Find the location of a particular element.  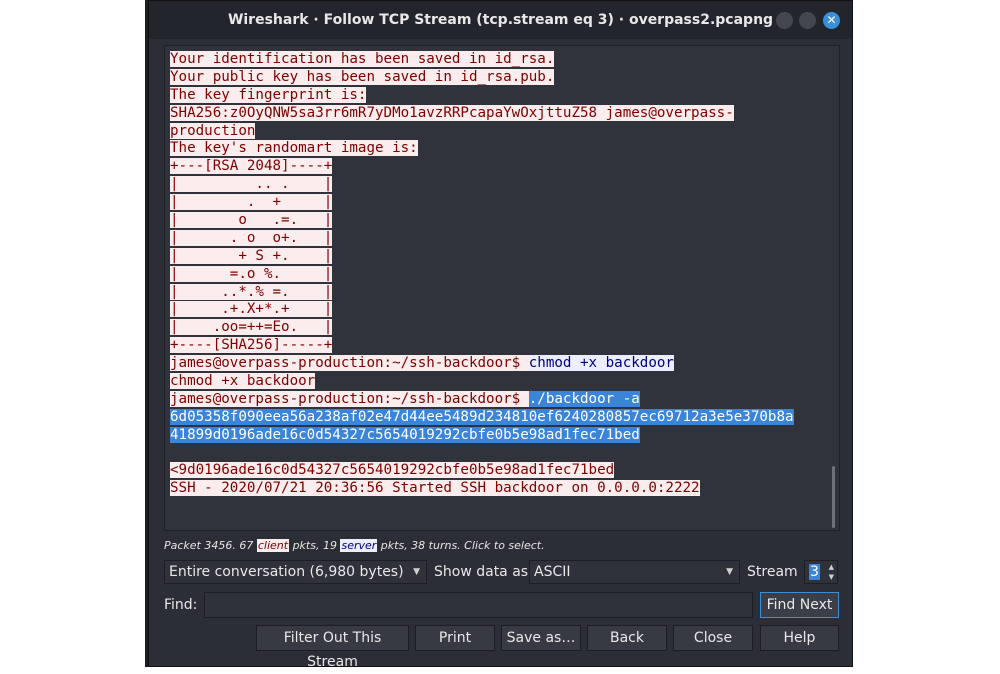

client-text: | . + | is located at coordinates (251, 202).